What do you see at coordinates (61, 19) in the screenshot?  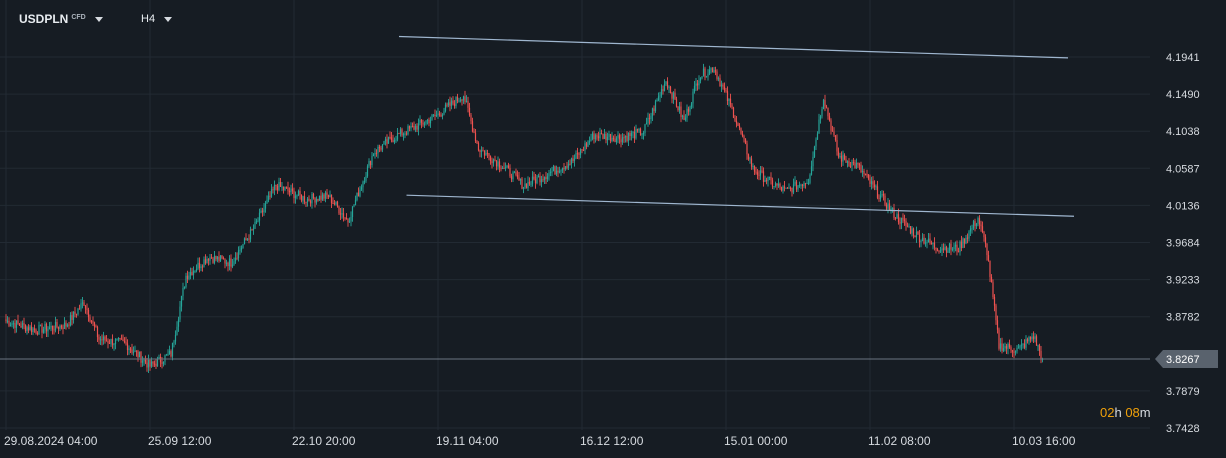 I see `symbol-selector: USDPLN CFD` at bounding box center [61, 19].